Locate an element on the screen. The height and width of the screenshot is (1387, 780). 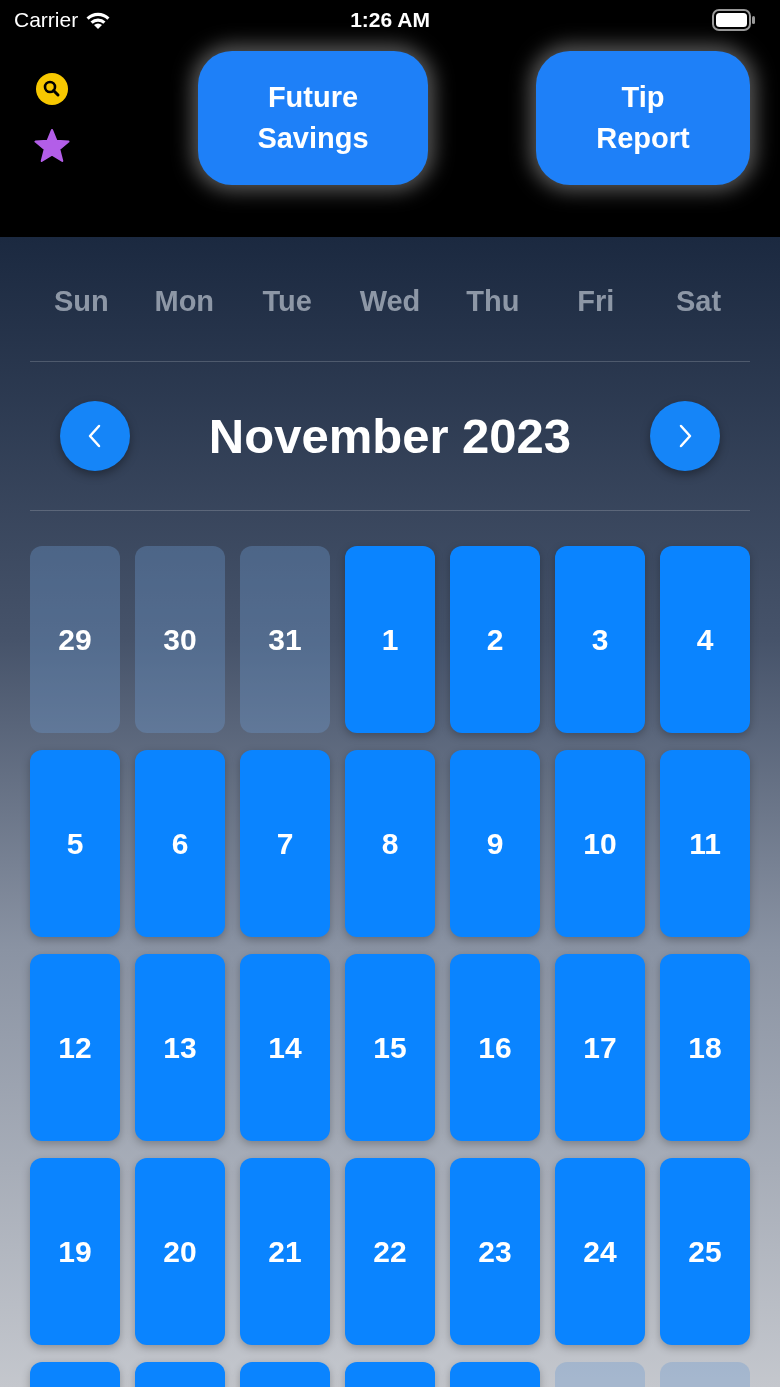
day-cell: 14 is located at coordinates (285, 1047).